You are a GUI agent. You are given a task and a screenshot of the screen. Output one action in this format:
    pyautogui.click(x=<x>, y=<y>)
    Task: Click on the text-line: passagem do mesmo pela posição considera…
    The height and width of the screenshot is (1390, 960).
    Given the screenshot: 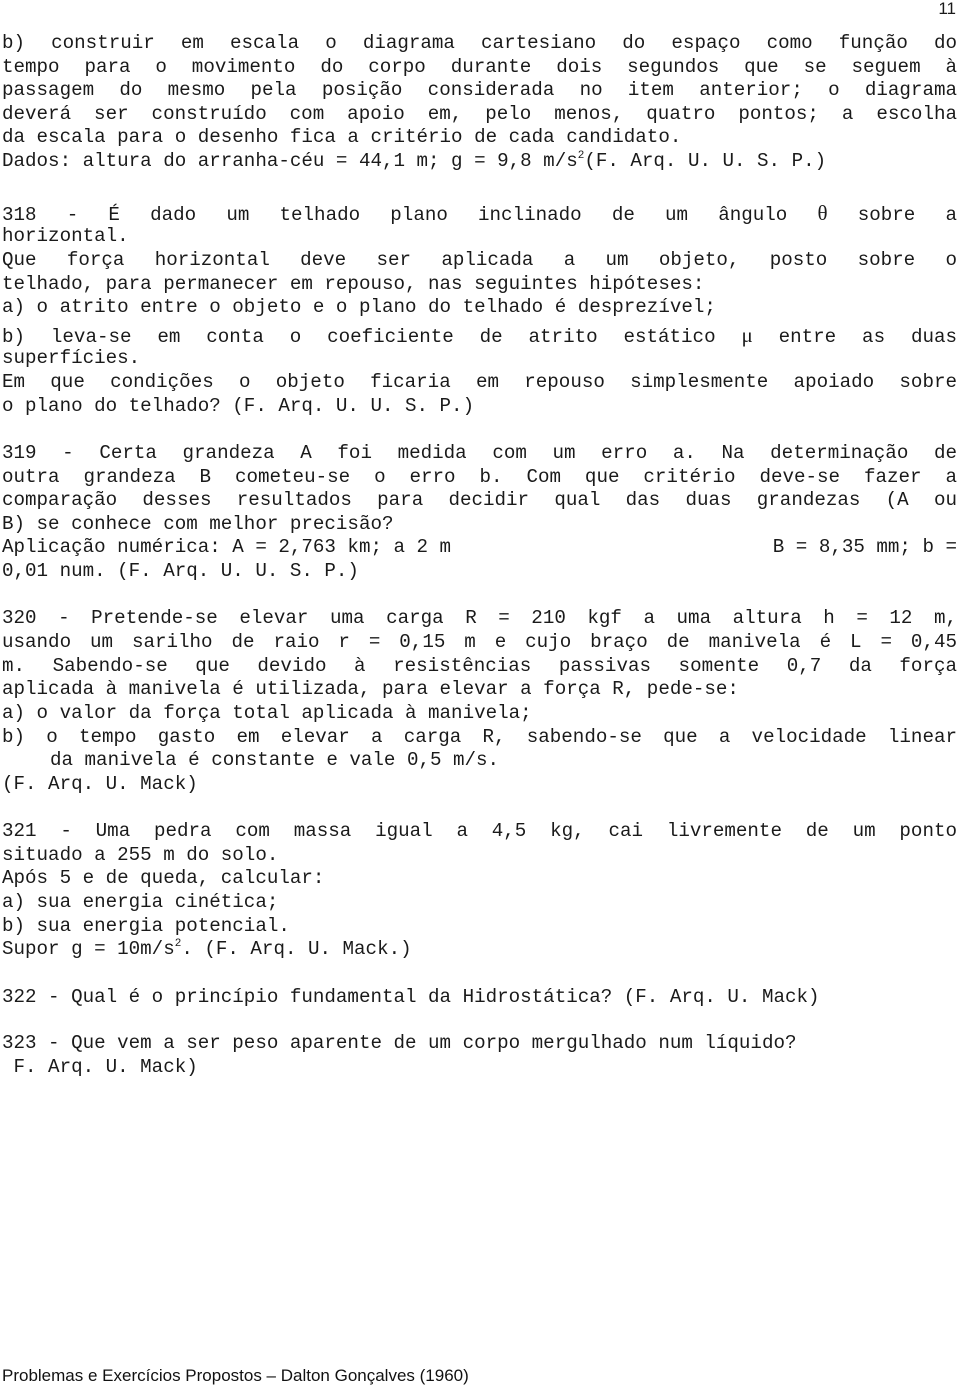 What is the action you would take?
    pyautogui.click(x=479, y=90)
    